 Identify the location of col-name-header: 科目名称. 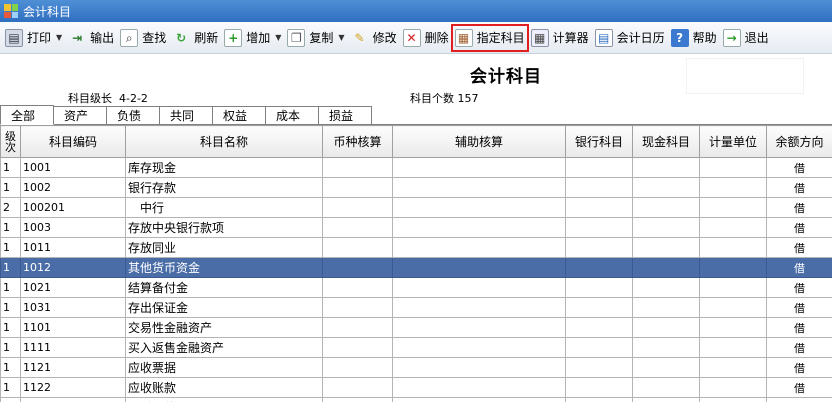
(224, 141).